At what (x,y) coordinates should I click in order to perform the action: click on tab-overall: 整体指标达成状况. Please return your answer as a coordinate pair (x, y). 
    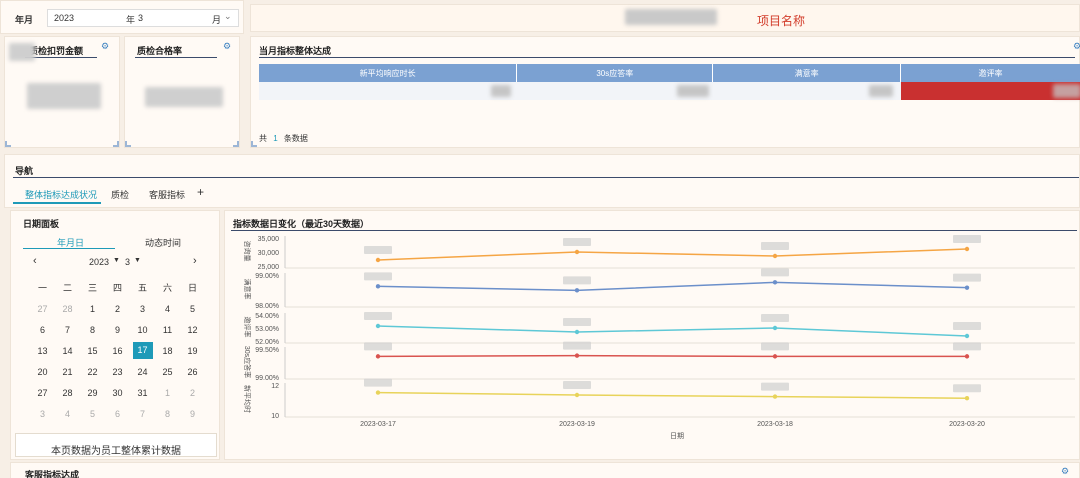
    Looking at the image, I should click on (61, 194).